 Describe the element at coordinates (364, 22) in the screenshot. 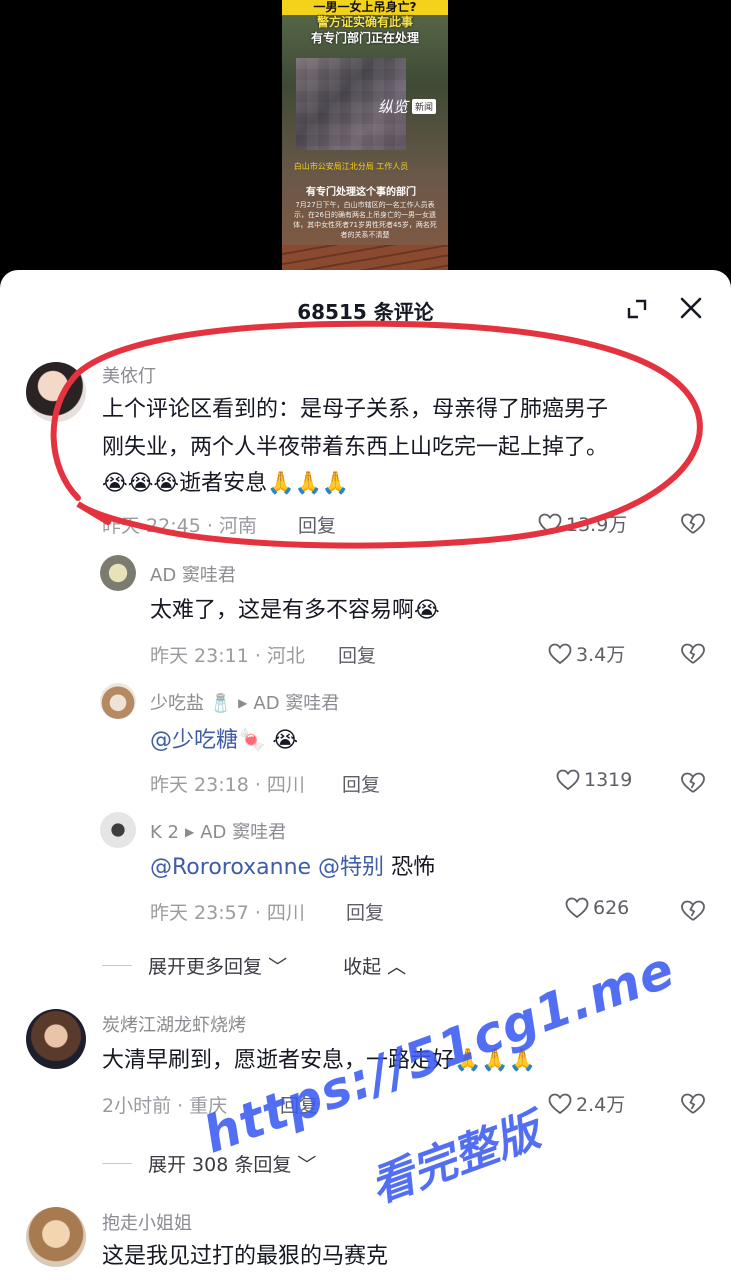

I see `video-caption-2: 警方证实确有此事` at that location.